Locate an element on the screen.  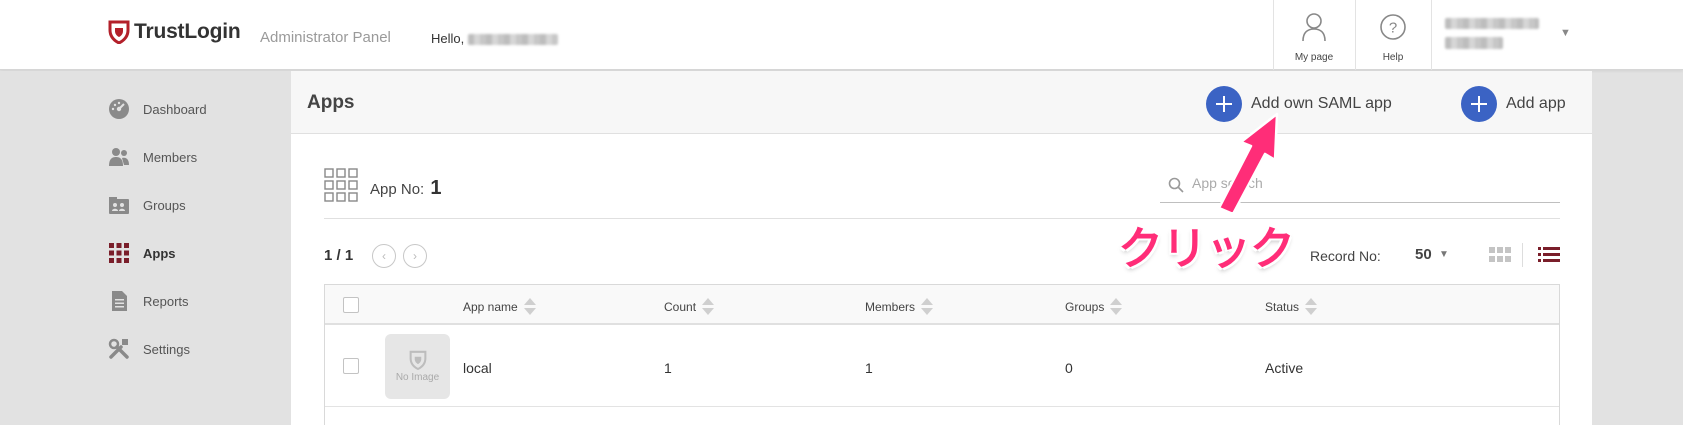
column-header-members: Members is located at coordinates (899, 306).